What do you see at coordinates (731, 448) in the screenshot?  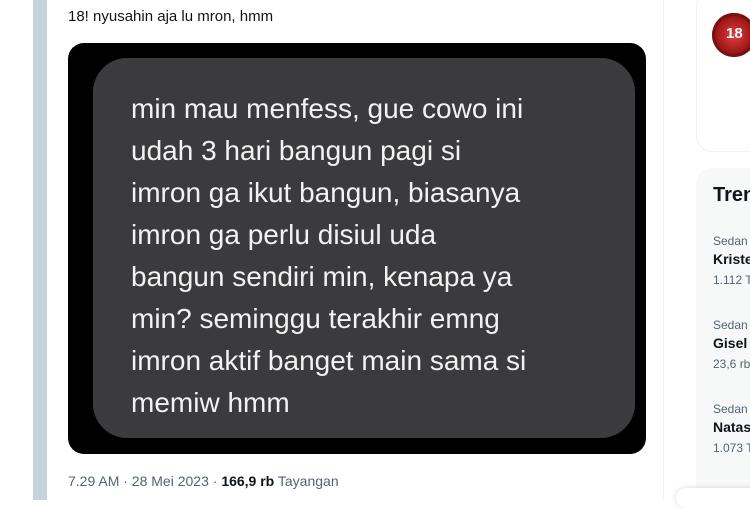 I see `trend-count: 1.073 T` at bounding box center [731, 448].